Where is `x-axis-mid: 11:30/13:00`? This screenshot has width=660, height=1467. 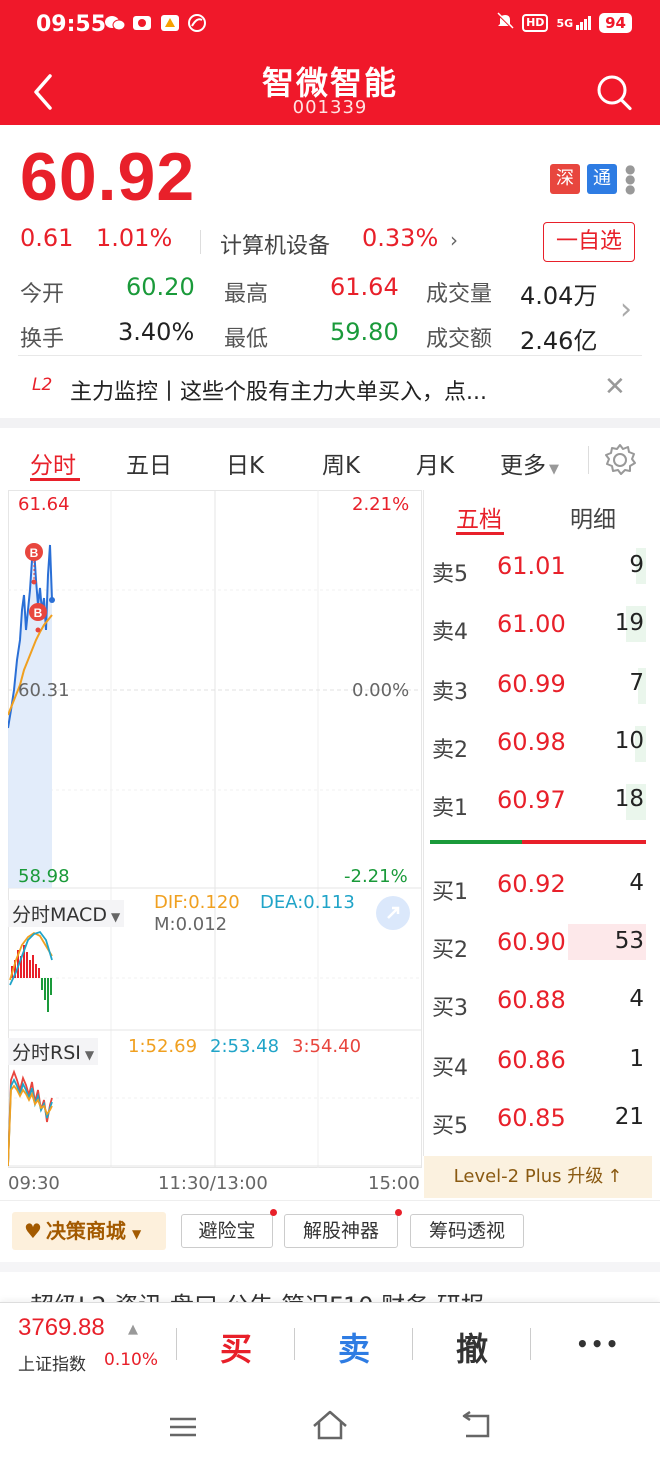 x-axis-mid: 11:30/13:00 is located at coordinates (213, 1183).